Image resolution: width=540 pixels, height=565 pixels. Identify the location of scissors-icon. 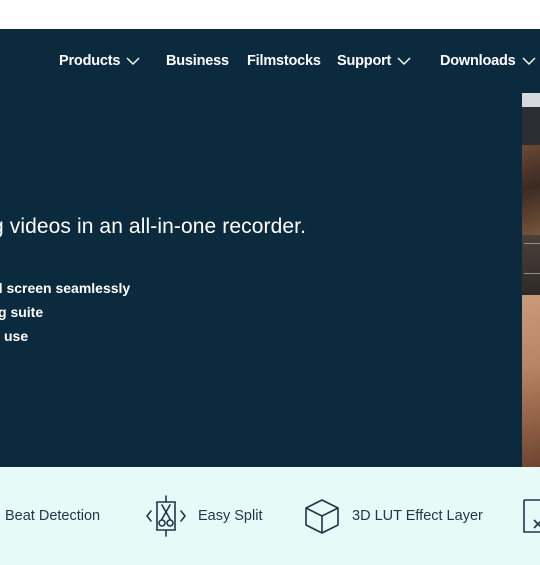
(166, 516).